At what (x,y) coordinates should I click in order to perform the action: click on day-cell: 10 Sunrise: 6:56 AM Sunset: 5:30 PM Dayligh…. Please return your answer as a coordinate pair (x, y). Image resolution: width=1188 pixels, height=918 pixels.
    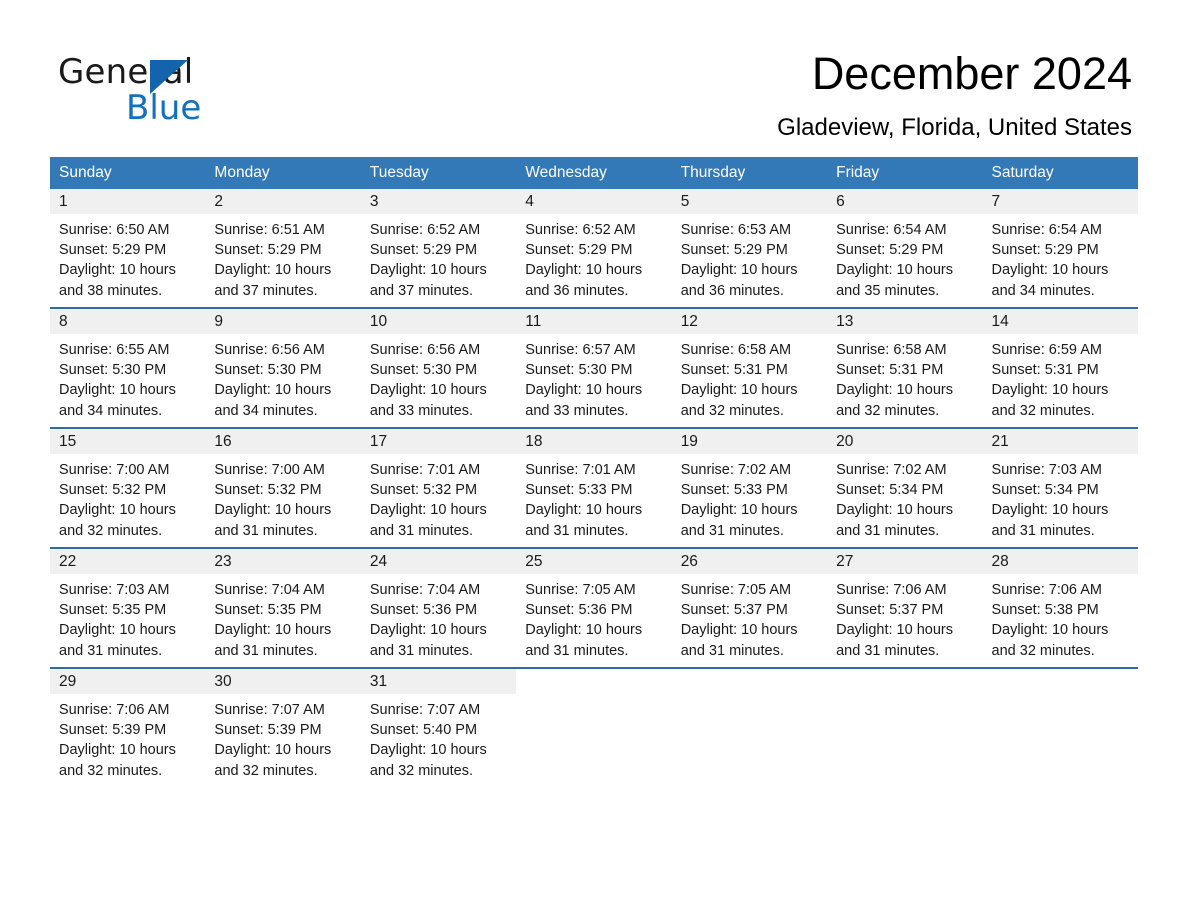
    Looking at the image, I should click on (438, 368).